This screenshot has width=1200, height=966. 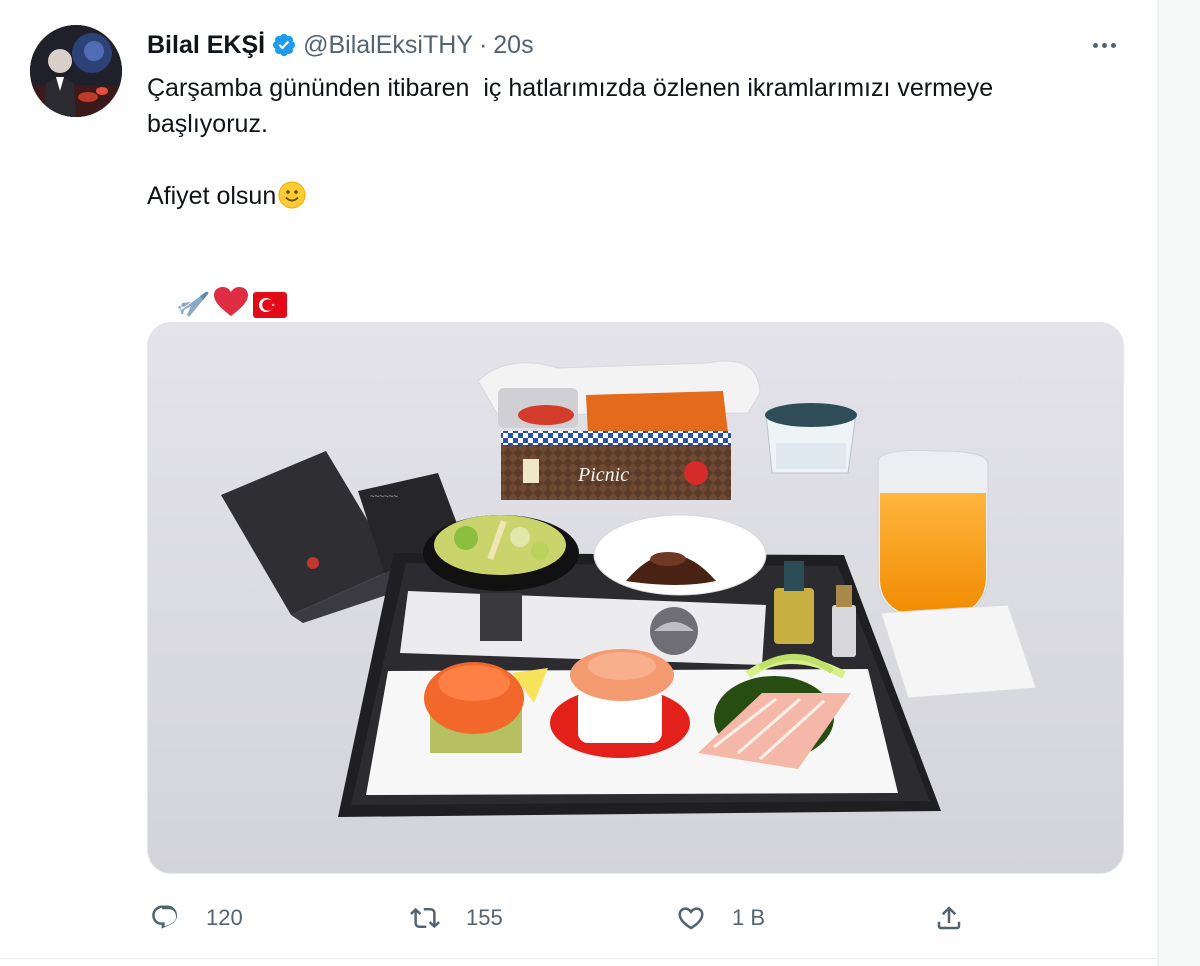 What do you see at coordinates (691, 918) in the screenshot?
I see `like-icon` at bounding box center [691, 918].